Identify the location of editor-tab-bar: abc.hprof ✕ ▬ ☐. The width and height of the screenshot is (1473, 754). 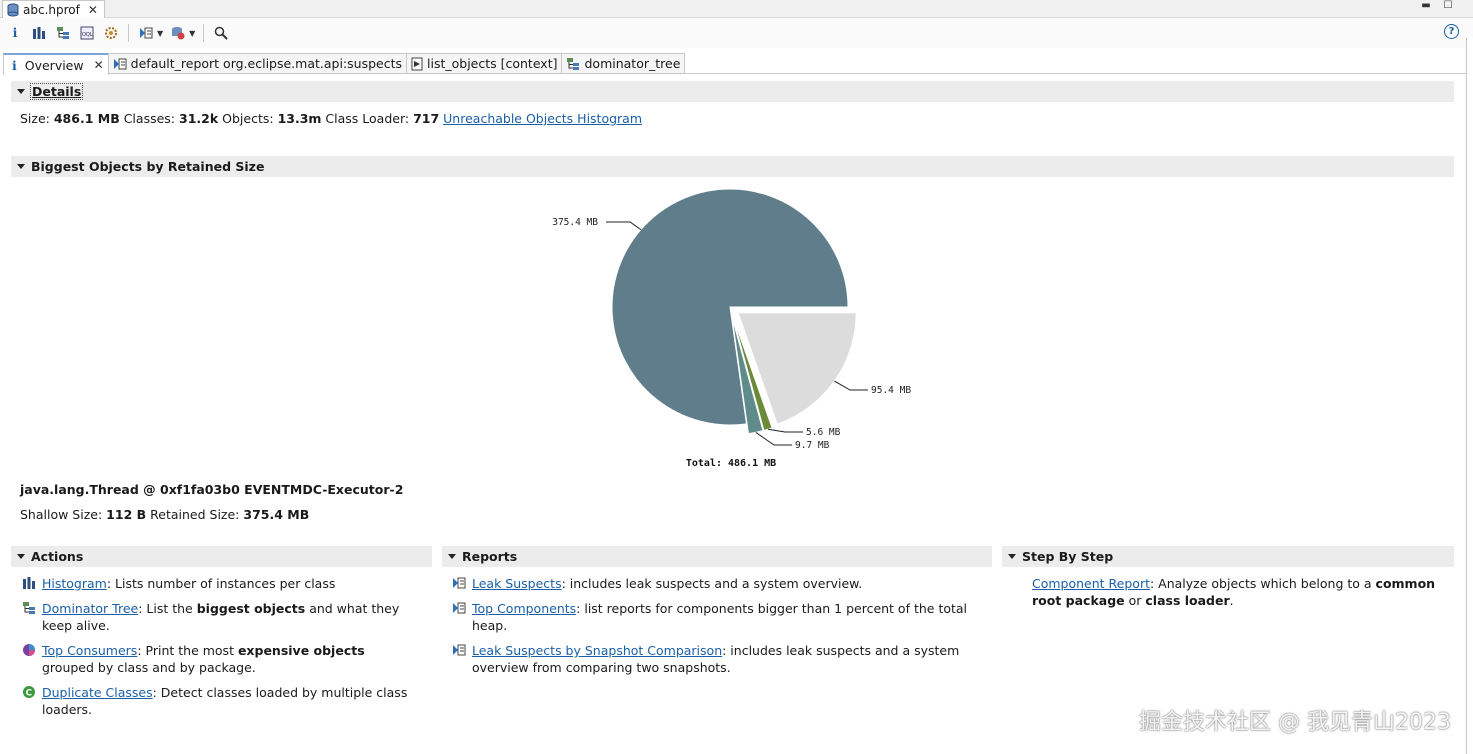
(736, 9).